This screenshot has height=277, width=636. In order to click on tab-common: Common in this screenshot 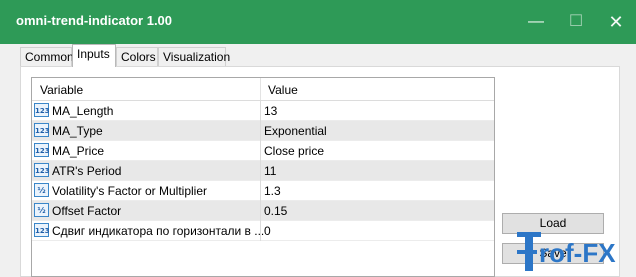, I will do `click(47, 56)`.